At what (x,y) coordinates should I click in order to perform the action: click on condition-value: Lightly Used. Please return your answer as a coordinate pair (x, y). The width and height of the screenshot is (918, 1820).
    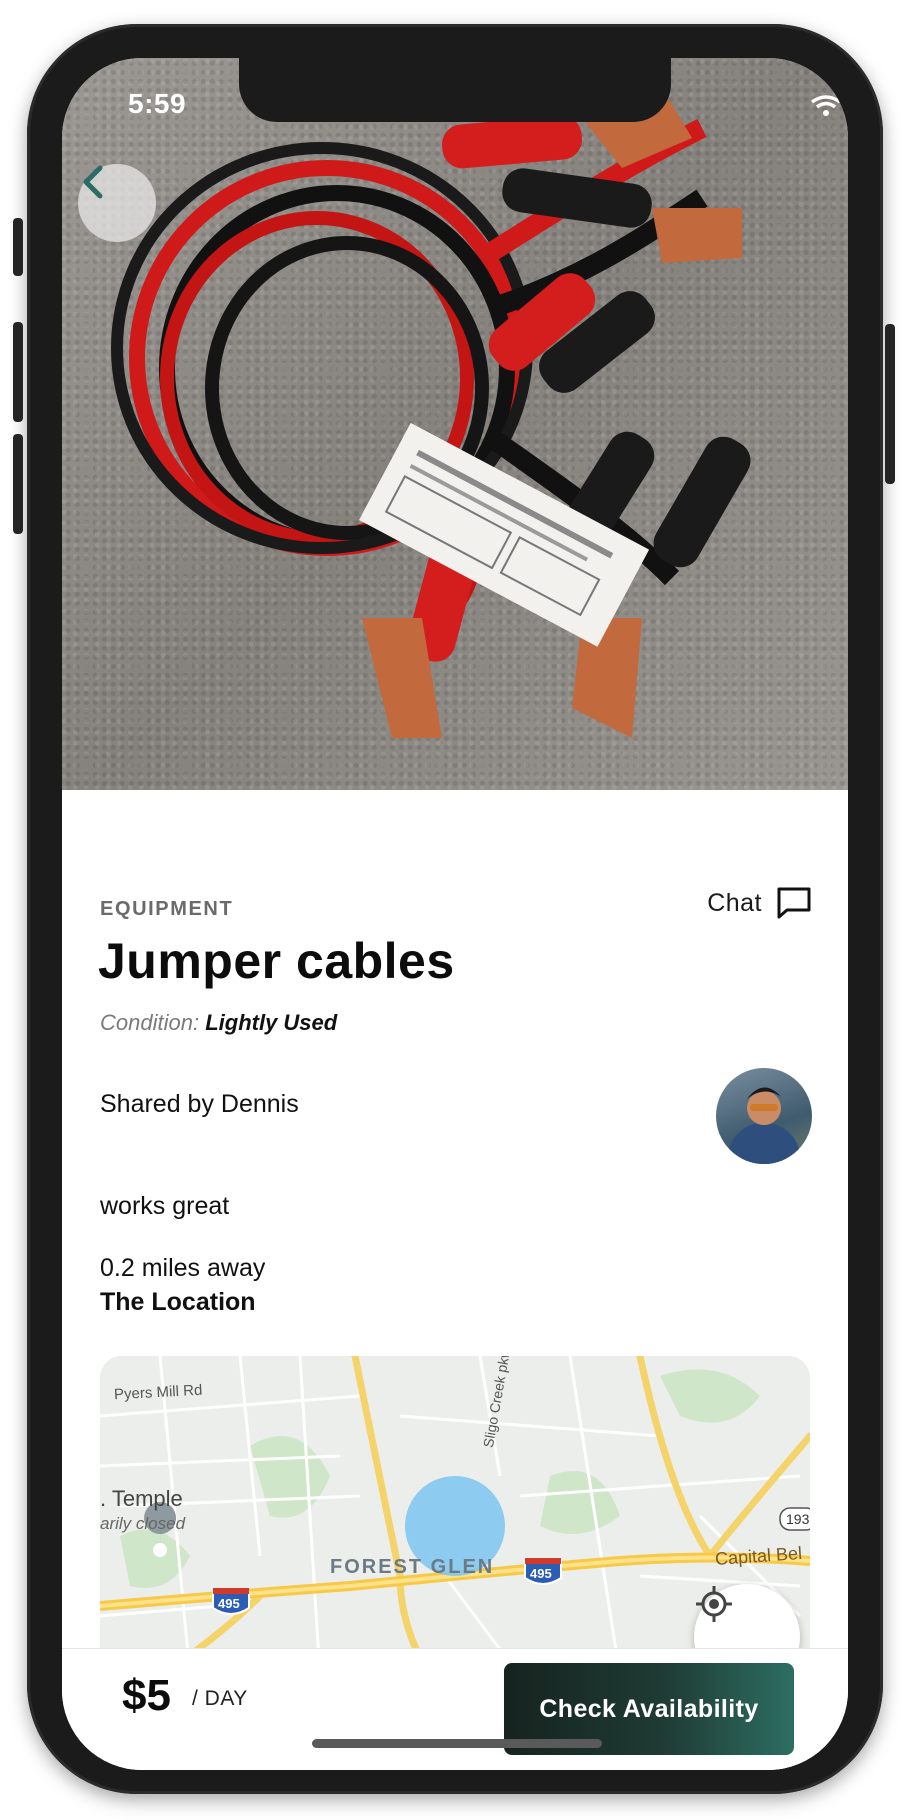
    Looking at the image, I should click on (271, 1022).